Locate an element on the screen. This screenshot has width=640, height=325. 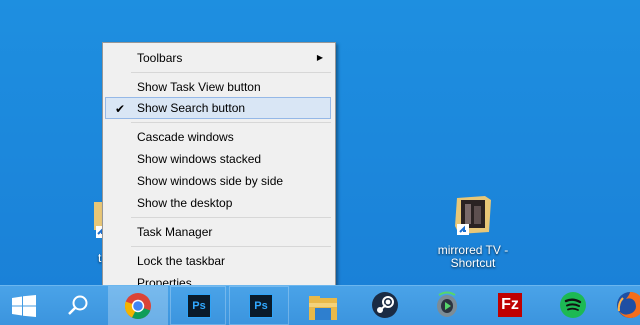
taskbar-item-photoshop-2: Ps is located at coordinates (259, 305).